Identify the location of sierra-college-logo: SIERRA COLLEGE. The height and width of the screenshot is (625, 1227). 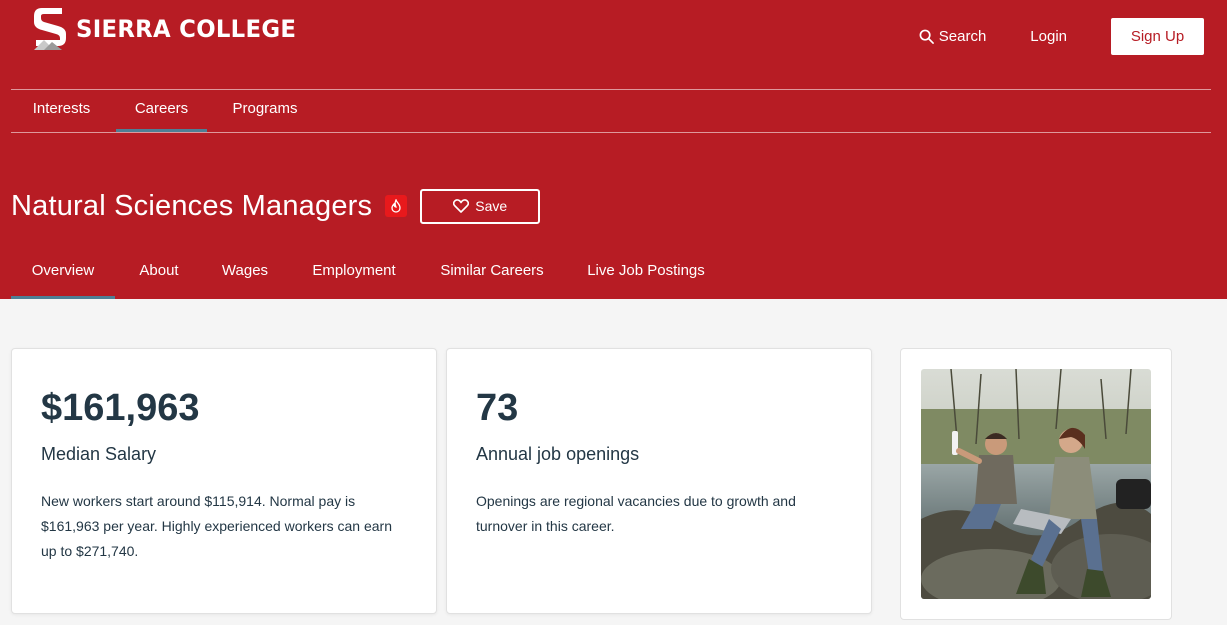
(170, 29).